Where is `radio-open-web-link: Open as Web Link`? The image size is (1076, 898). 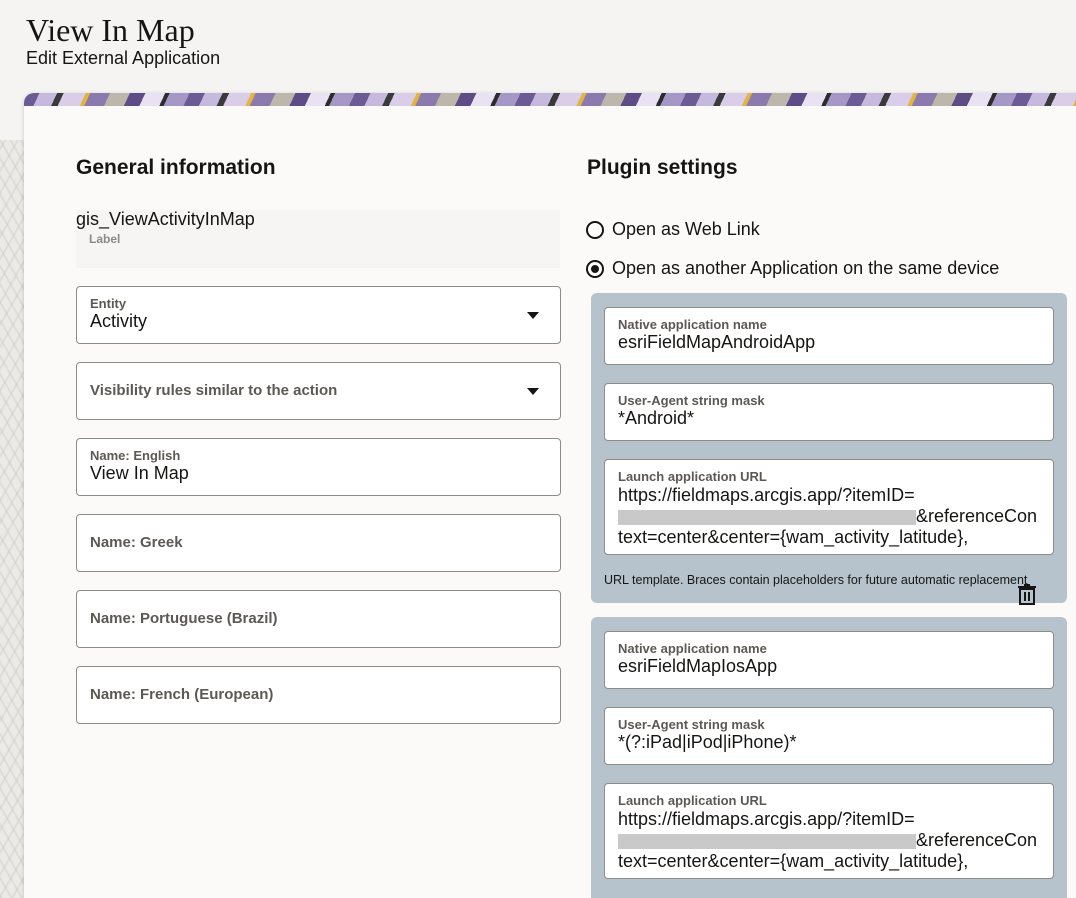 radio-open-web-link: Open as Web Link is located at coordinates (673, 229).